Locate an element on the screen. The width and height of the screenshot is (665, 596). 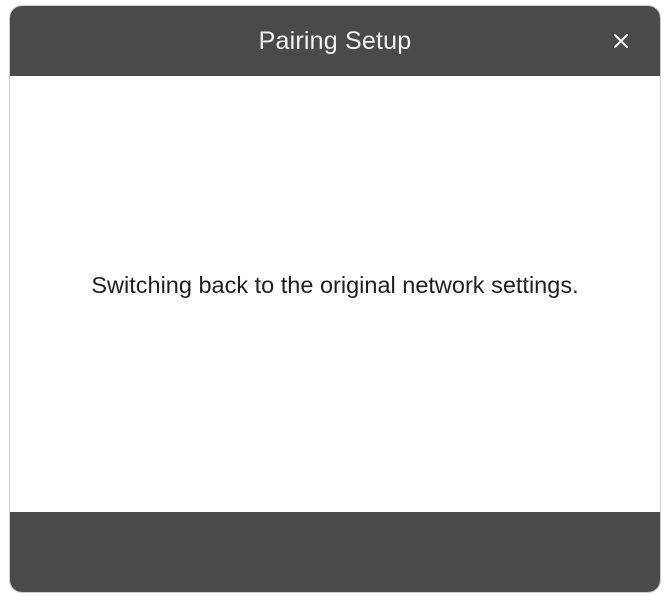
close-button is located at coordinates (621, 41).